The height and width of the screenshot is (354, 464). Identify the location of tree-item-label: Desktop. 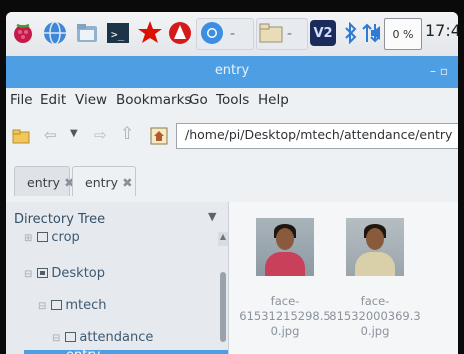
(78, 273).